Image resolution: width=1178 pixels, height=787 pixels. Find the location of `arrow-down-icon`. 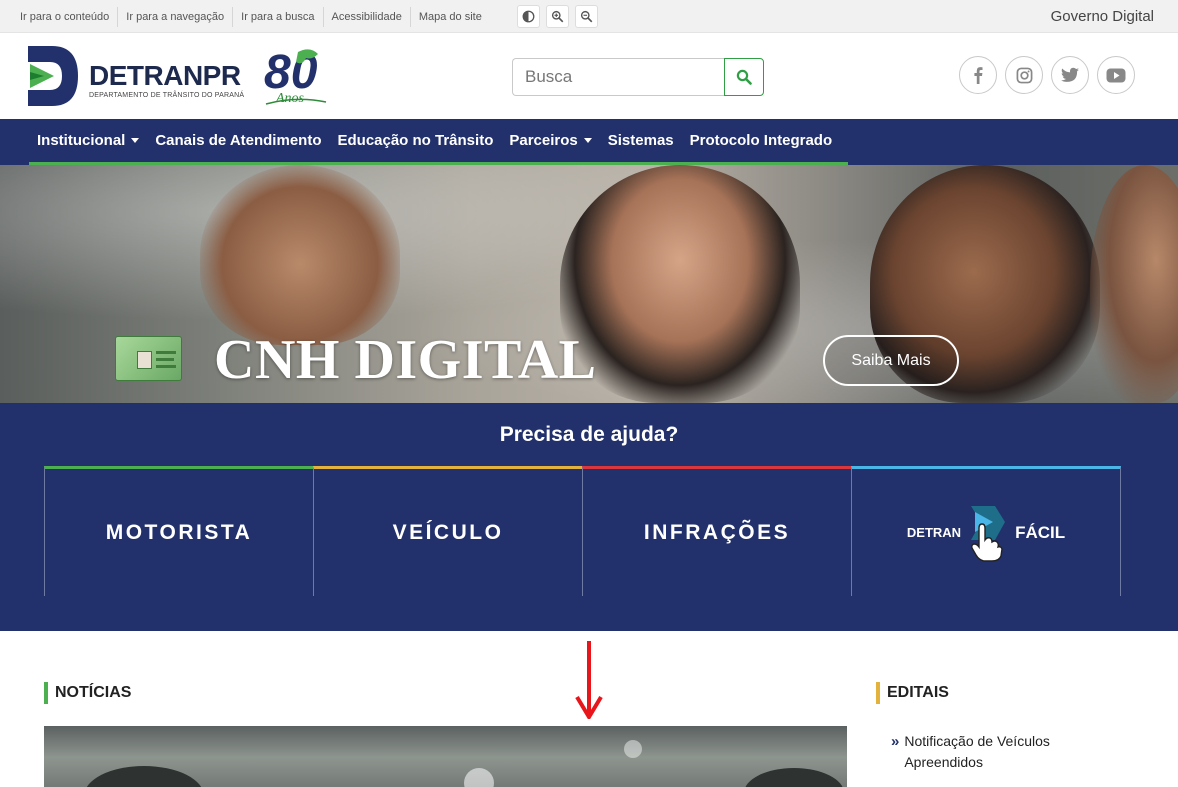

arrow-down-icon is located at coordinates (589, 680).